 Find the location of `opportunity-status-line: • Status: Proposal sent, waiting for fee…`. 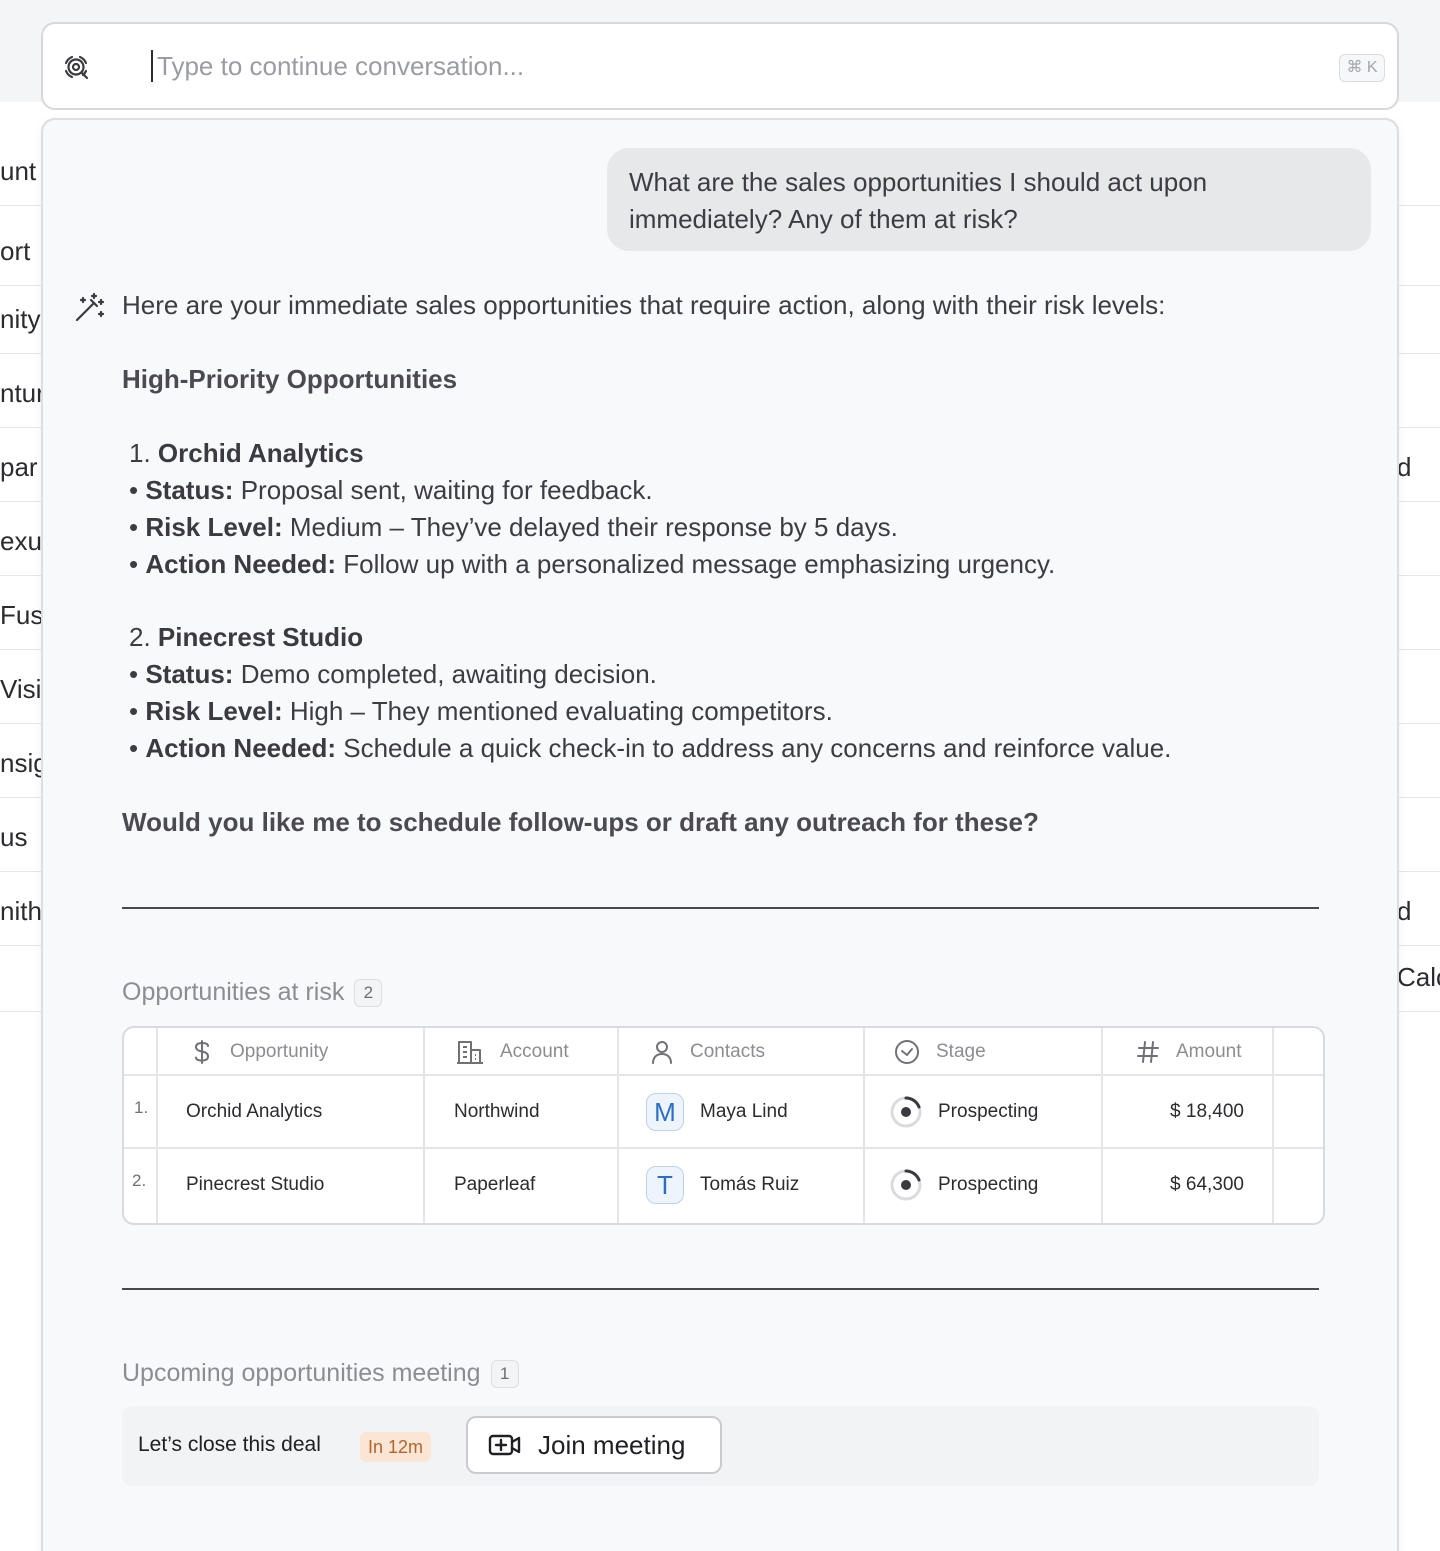

opportunity-status-line: • Status: Proposal sent, waiting for fee… is located at coordinates (391, 490).